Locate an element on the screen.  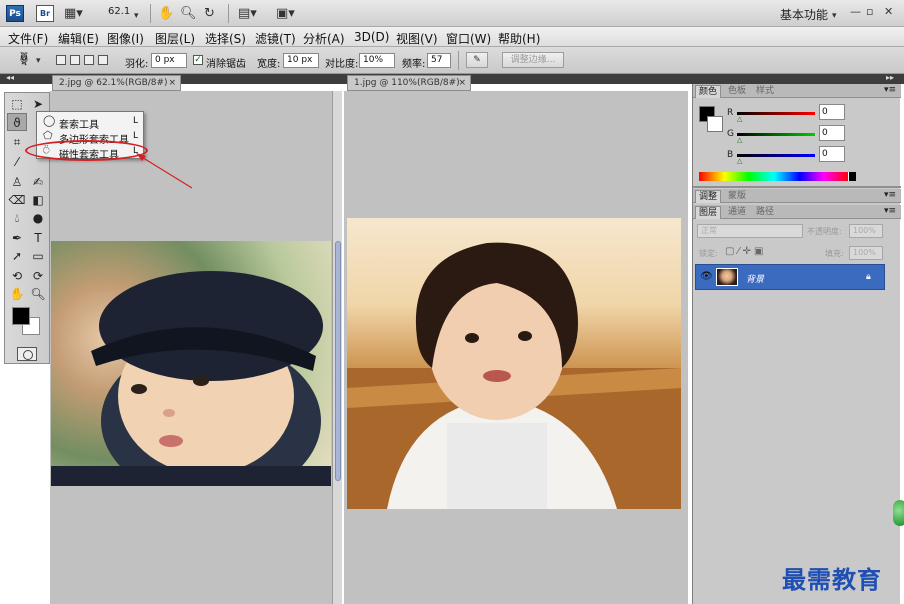
menu-help: 帮助(H) is located at coordinates (519, 38).